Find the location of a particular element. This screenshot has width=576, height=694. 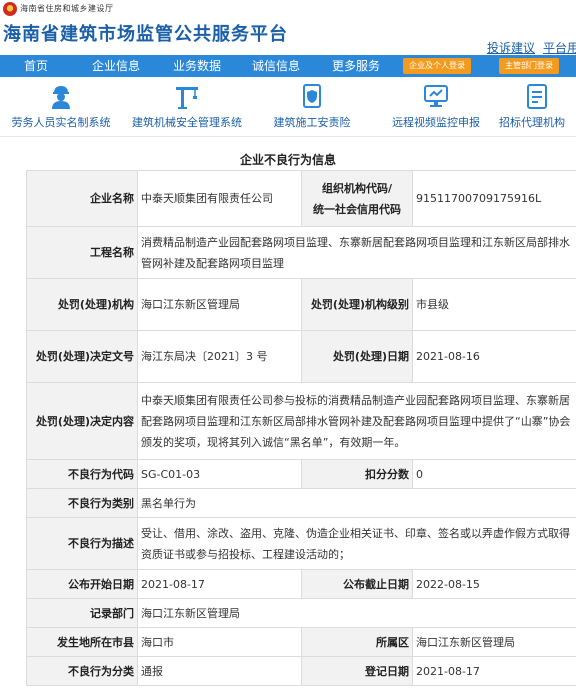

quick-link-label: 建筑机械安全管理系统 is located at coordinates (187, 122).